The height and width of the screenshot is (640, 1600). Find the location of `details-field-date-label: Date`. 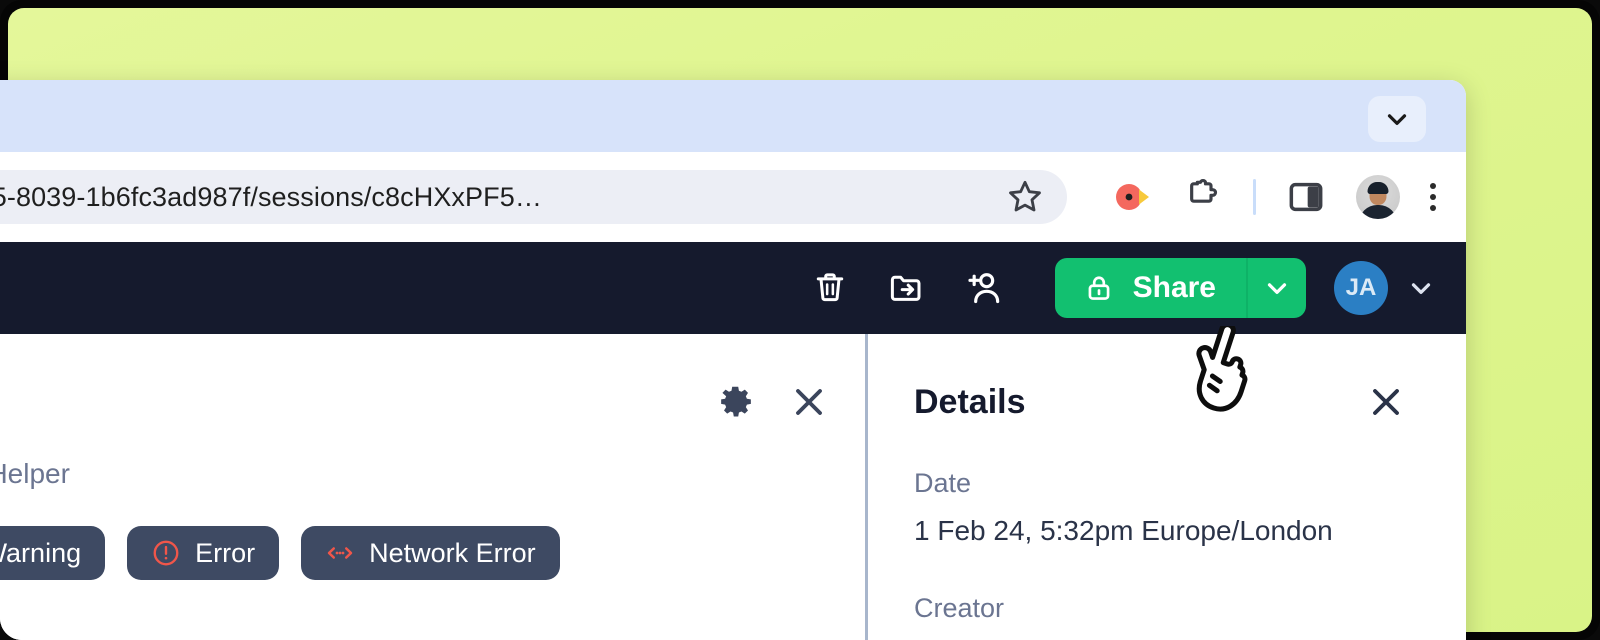

details-field-date-label: Date is located at coordinates (943, 483).